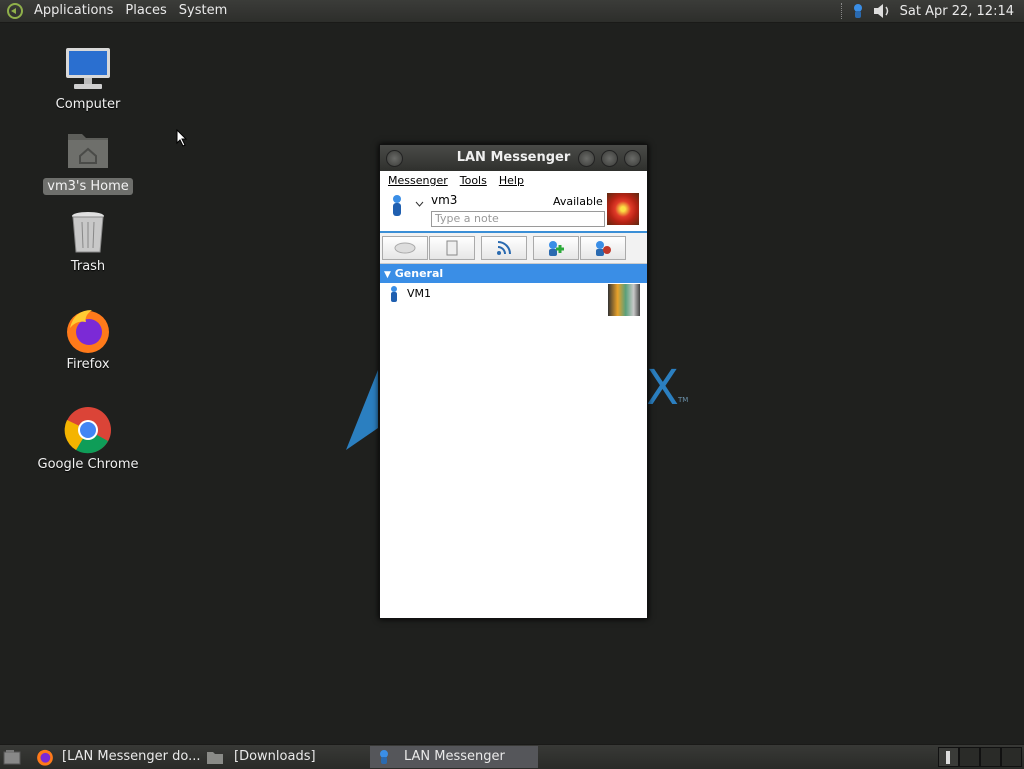  Describe the element at coordinates (662, 388) in the screenshot. I see `wallpaper-logo-letter: X` at that location.